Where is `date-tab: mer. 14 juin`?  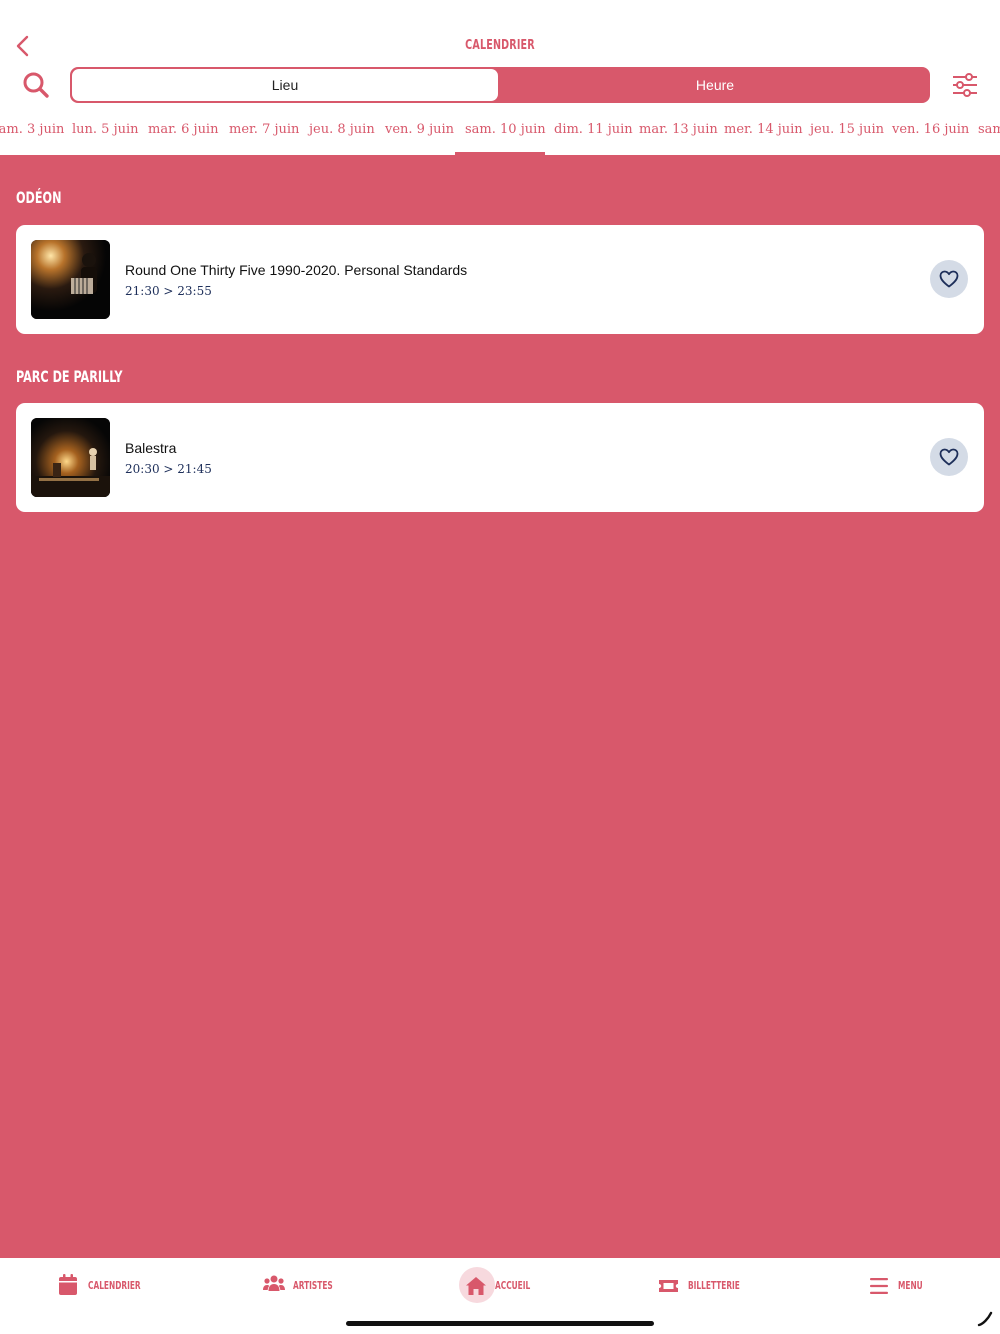 date-tab: mer. 14 juin is located at coordinates (763, 129).